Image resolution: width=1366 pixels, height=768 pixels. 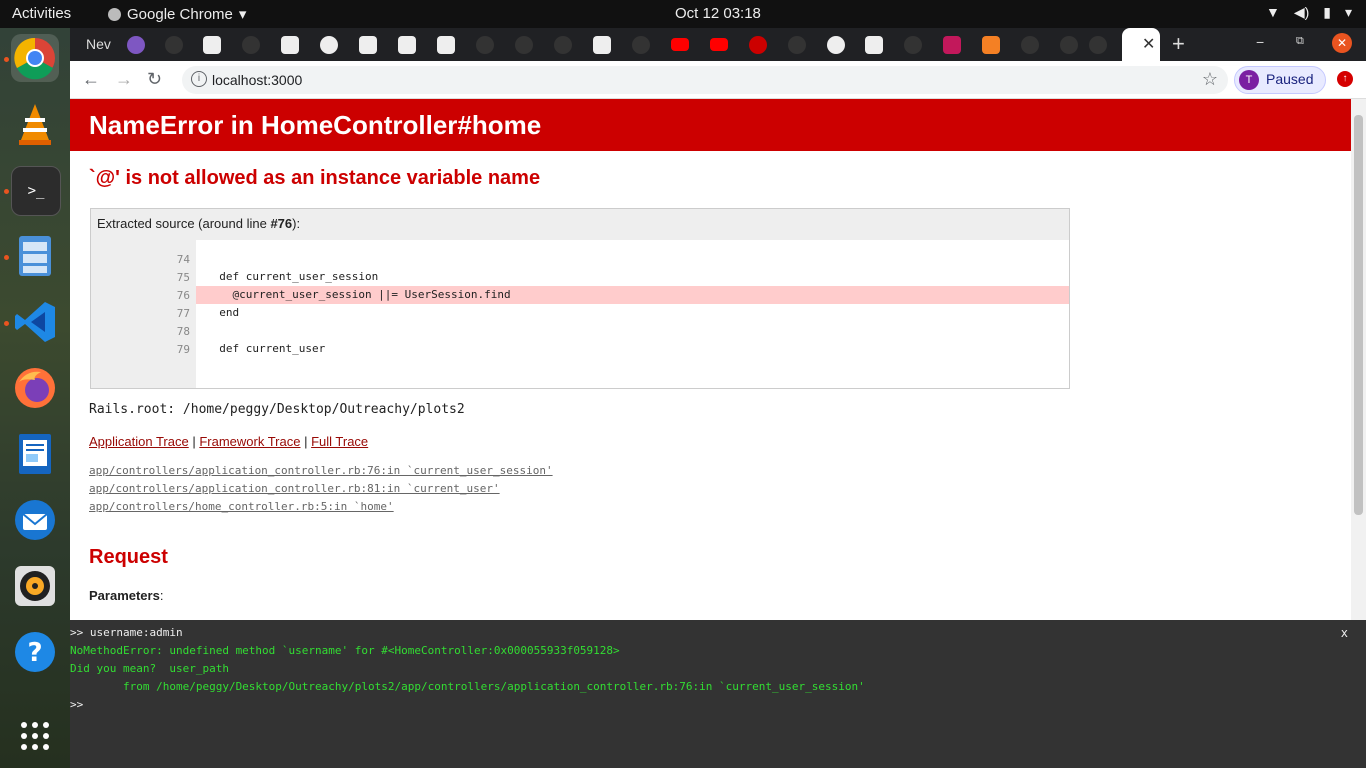 What do you see at coordinates (1327, 12) in the screenshot?
I see `battery-icon: ▮` at bounding box center [1327, 12].